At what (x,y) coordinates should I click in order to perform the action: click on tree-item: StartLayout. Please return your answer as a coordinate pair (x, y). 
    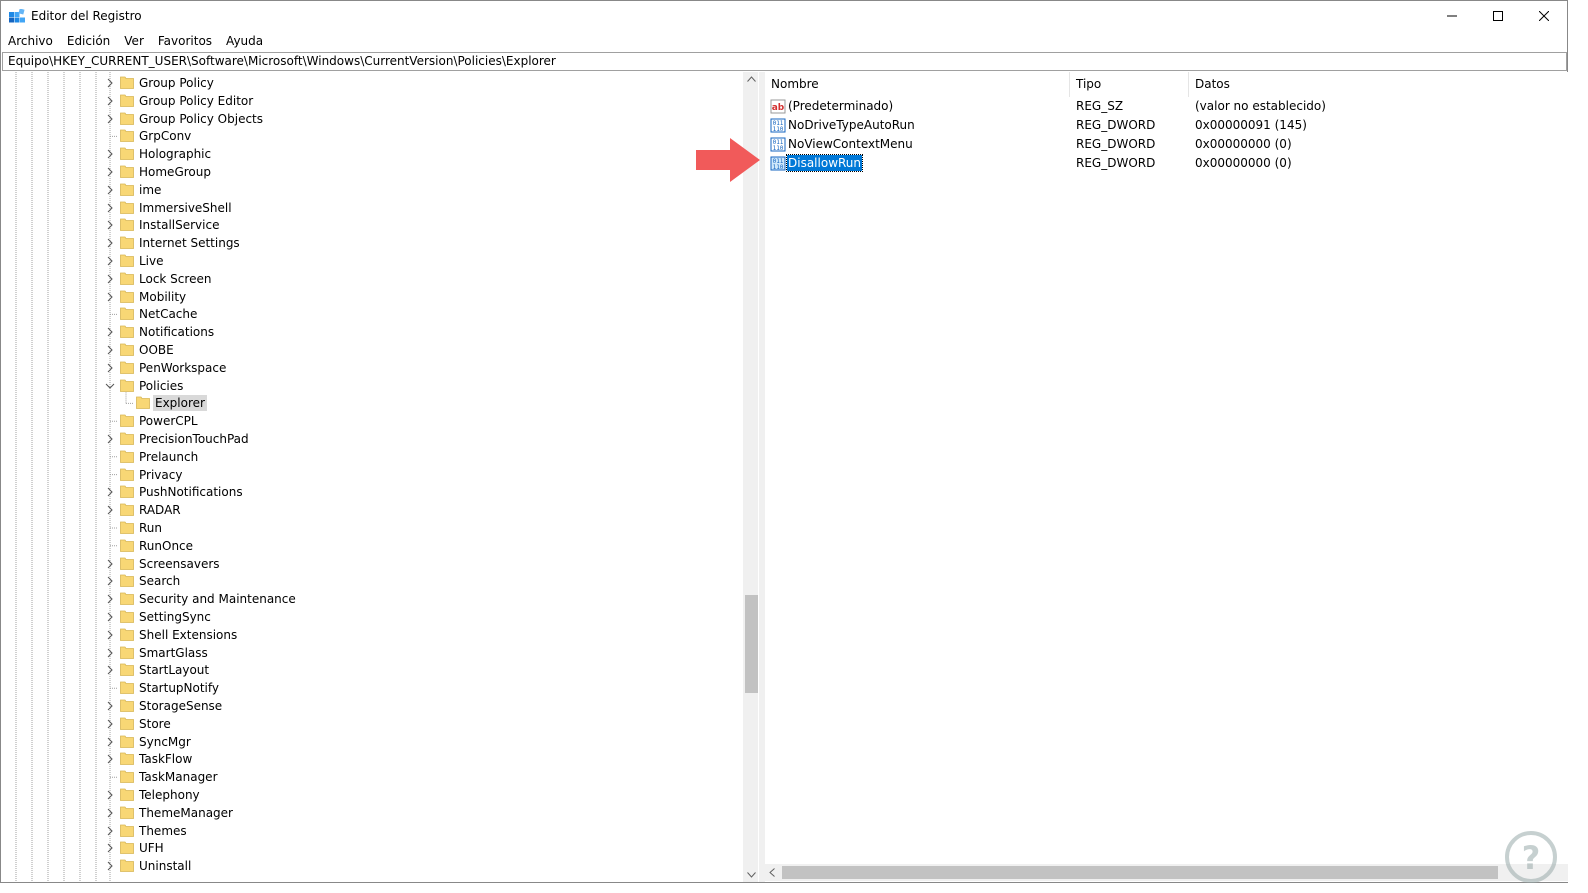
    Looking at the image, I should click on (372, 670).